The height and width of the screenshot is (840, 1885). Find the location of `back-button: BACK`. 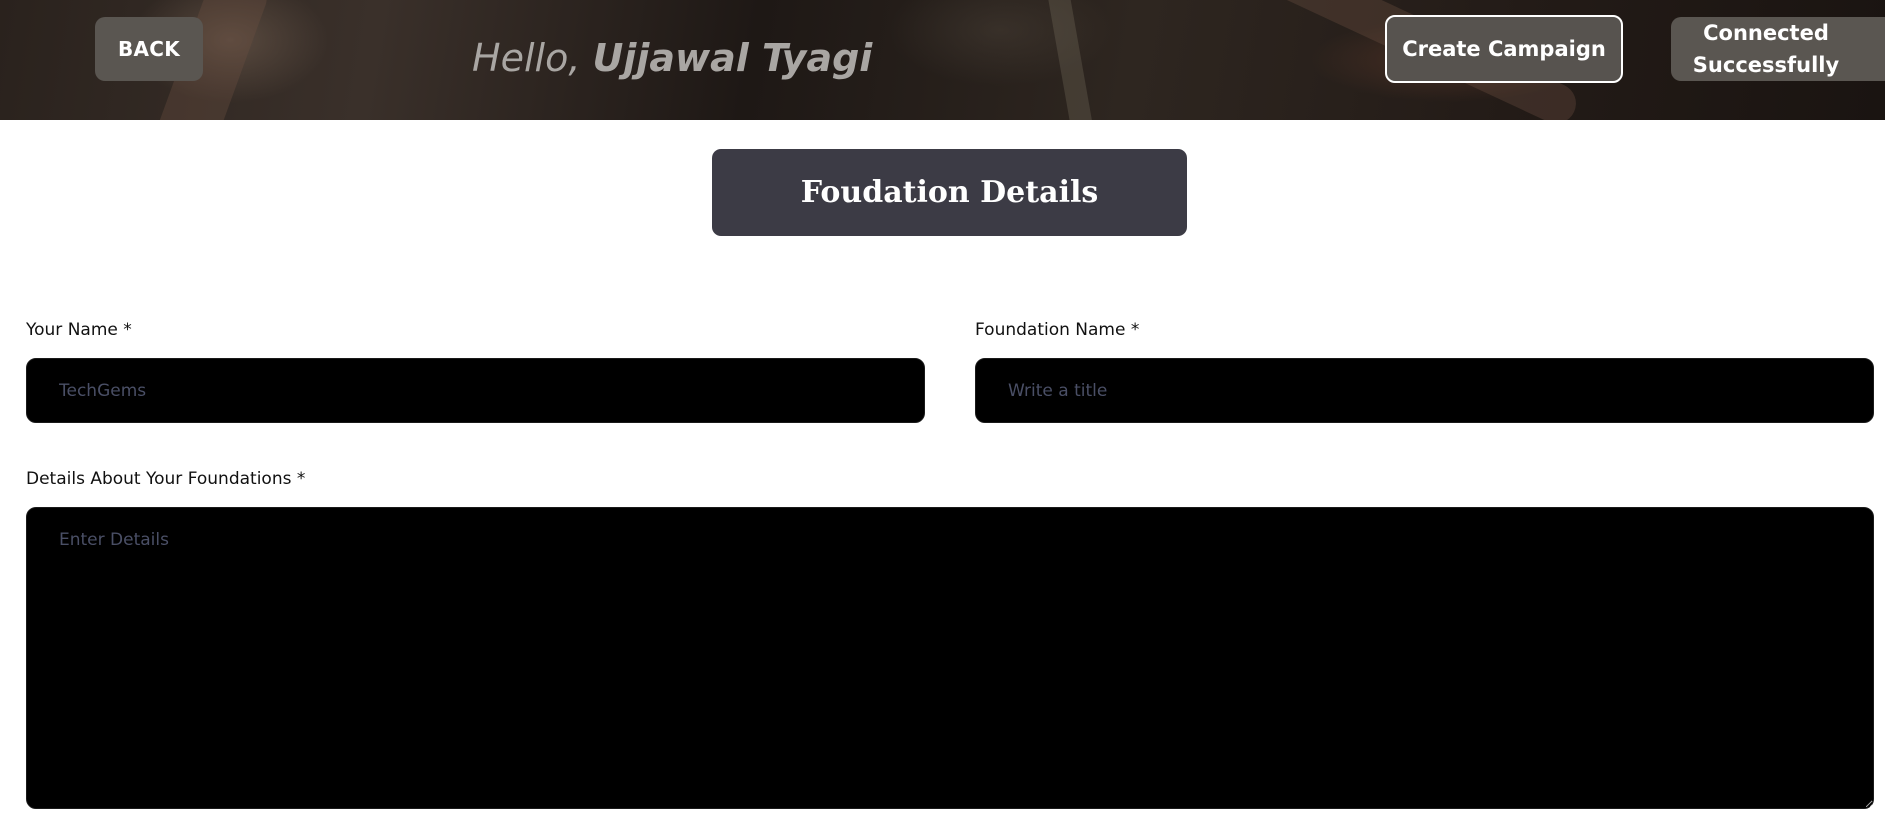

back-button: BACK is located at coordinates (149, 49).